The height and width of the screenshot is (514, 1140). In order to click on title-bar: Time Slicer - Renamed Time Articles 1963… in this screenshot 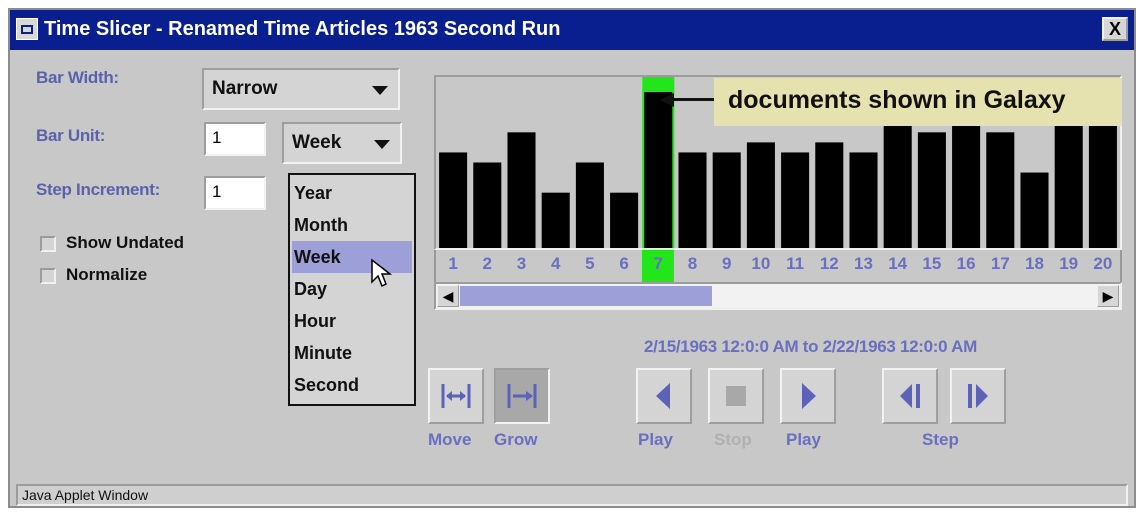, I will do `click(572, 30)`.